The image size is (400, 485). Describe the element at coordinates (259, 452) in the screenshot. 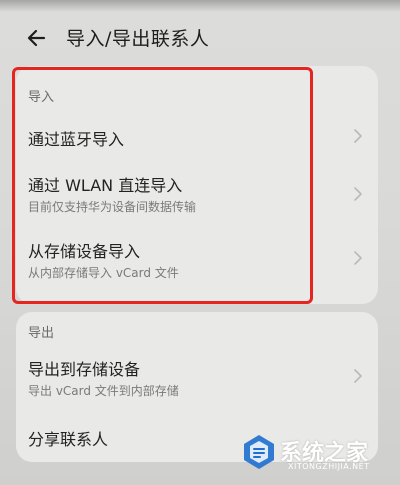

I see `watermark-logo-icon` at that location.